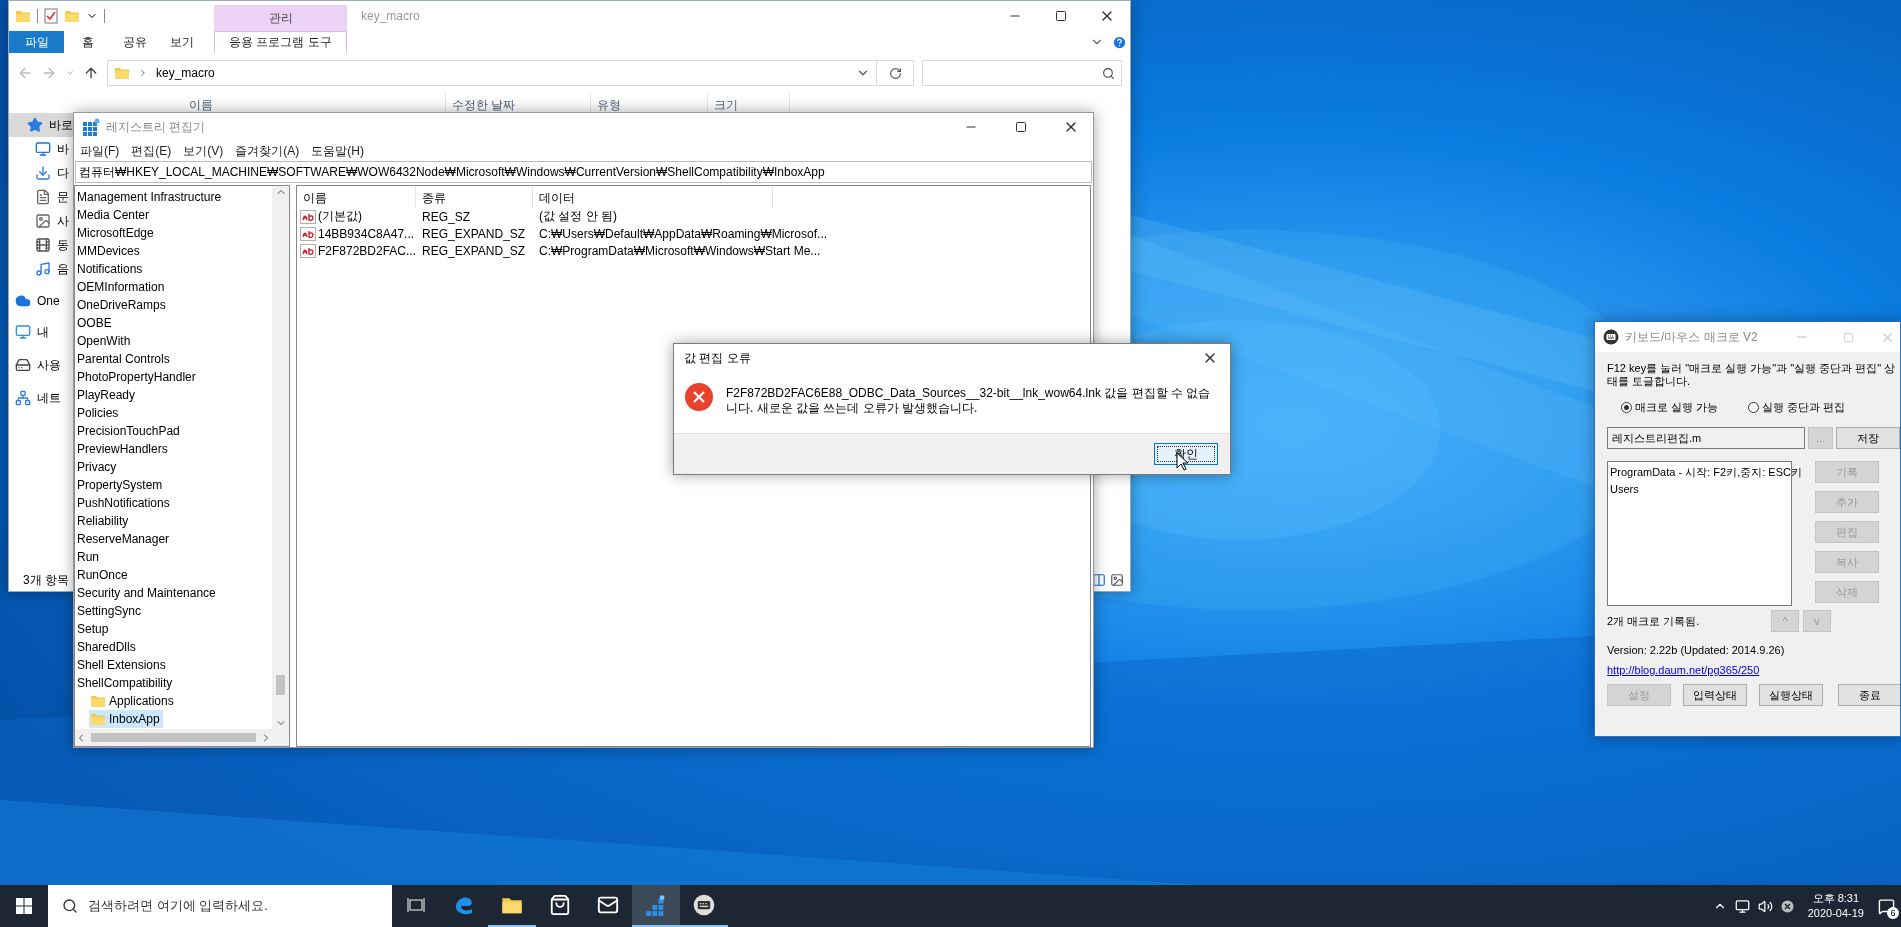 The width and height of the screenshot is (1901, 927). Describe the element at coordinates (474, 197) in the screenshot. I see `column-header: 종류` at that location.